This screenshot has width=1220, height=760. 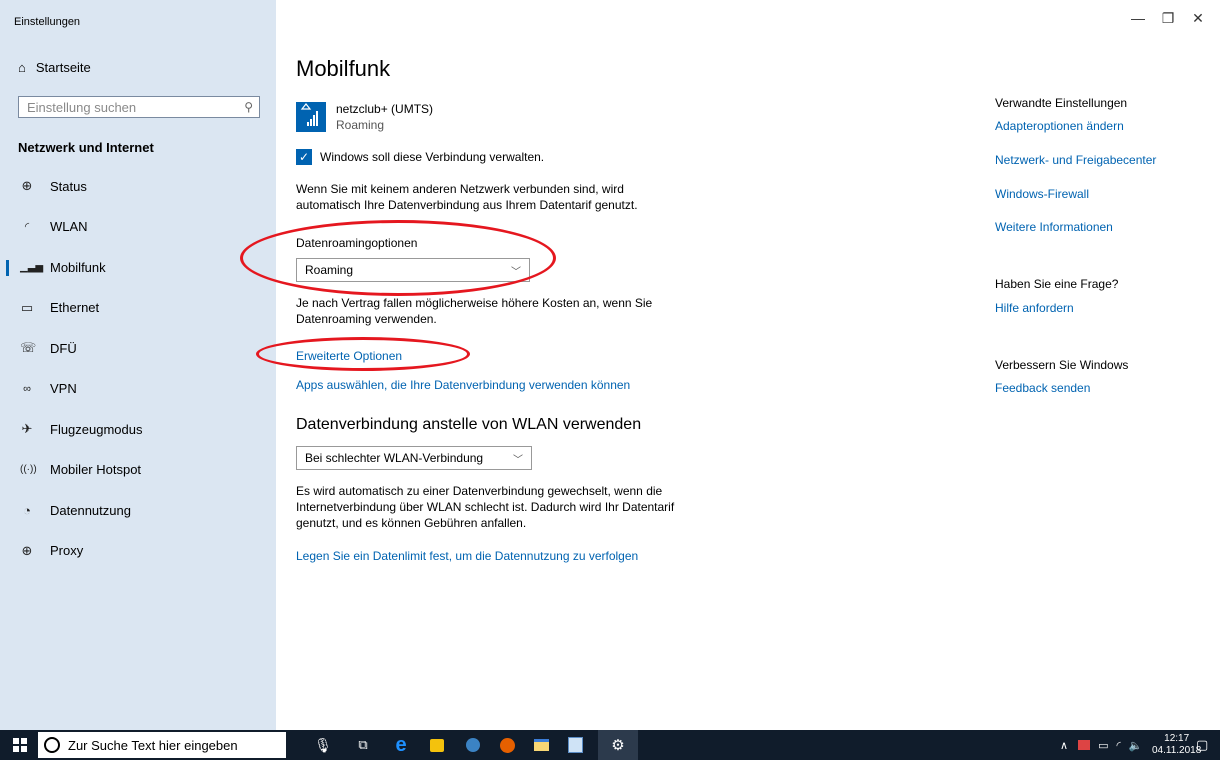 I want to click on window-title: Einstellungen, so click(x=47, y=22).